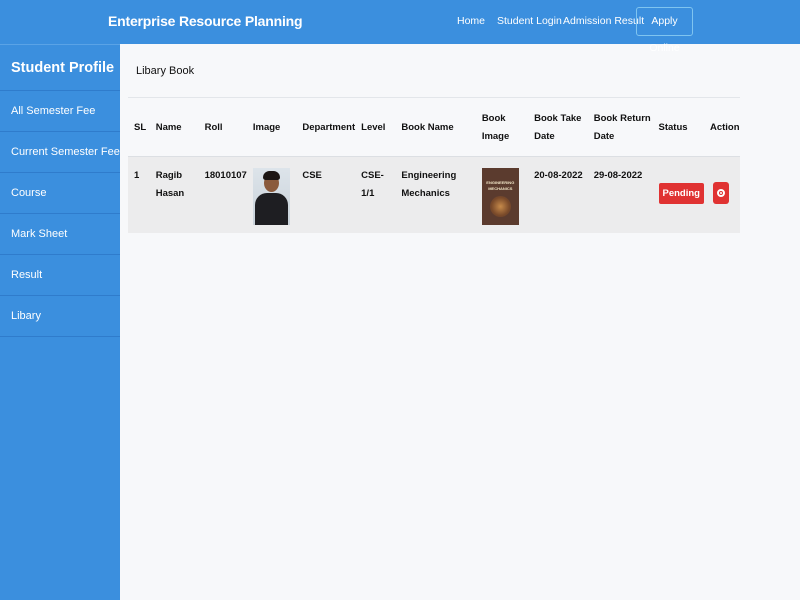 This screenshot has width=800, height=600. I want to click on sidebar-item-course: Course, so click(60, 193).